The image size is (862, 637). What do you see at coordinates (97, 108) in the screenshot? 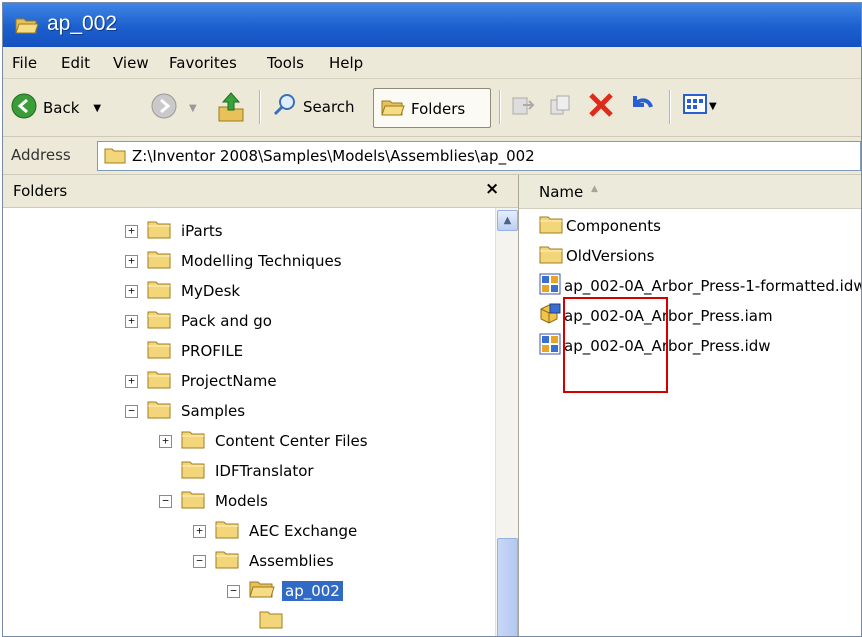
I see `back-dropdown-icon: ▼` at bounding box center [97, 108].